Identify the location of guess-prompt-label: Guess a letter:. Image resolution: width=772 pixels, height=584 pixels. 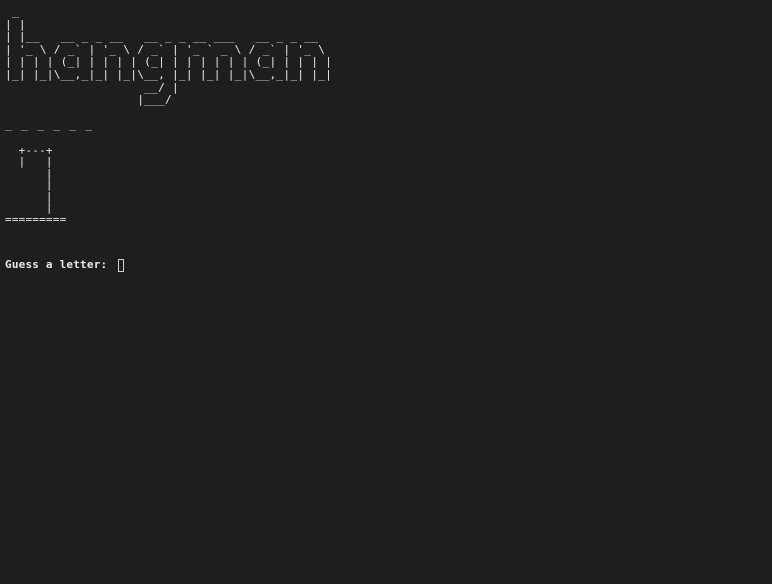
(60, 265).